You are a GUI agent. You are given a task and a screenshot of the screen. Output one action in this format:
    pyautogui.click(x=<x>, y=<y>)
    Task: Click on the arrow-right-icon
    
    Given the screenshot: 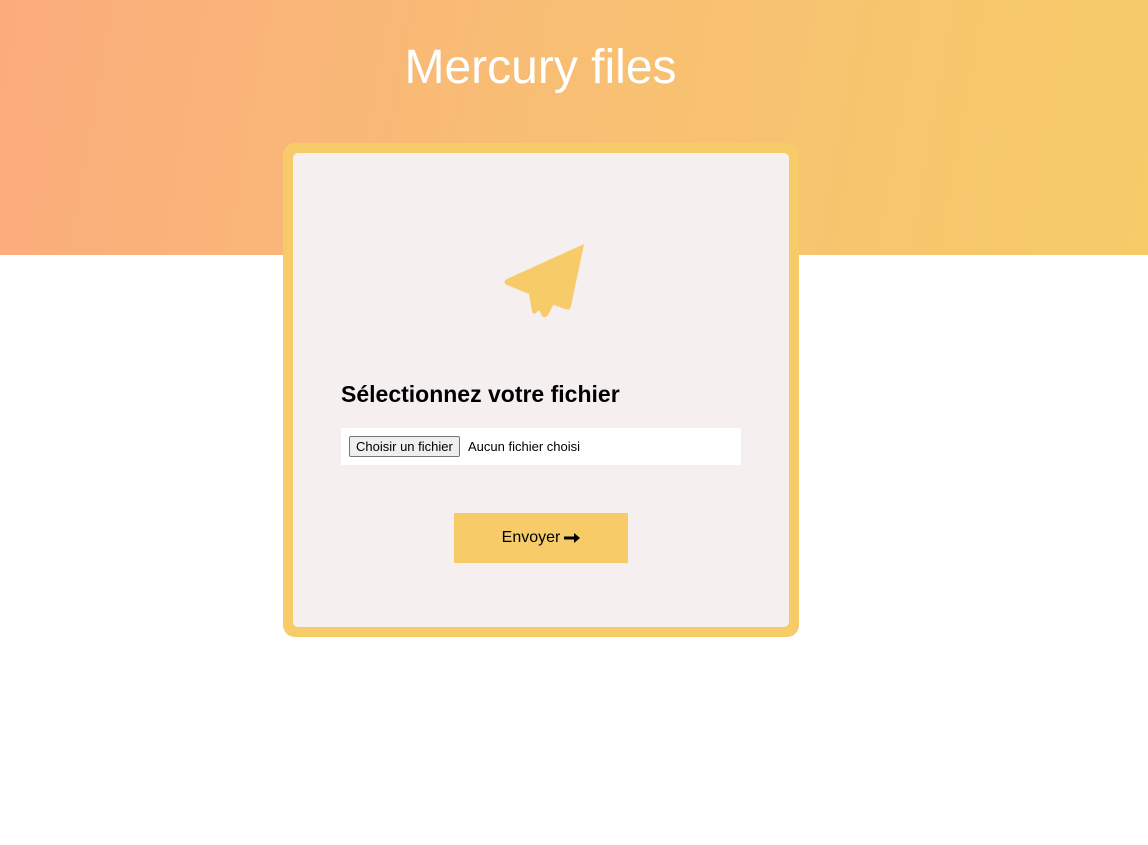 What is the action you would take?
    pyautogui.click(x=572, y=538)
    